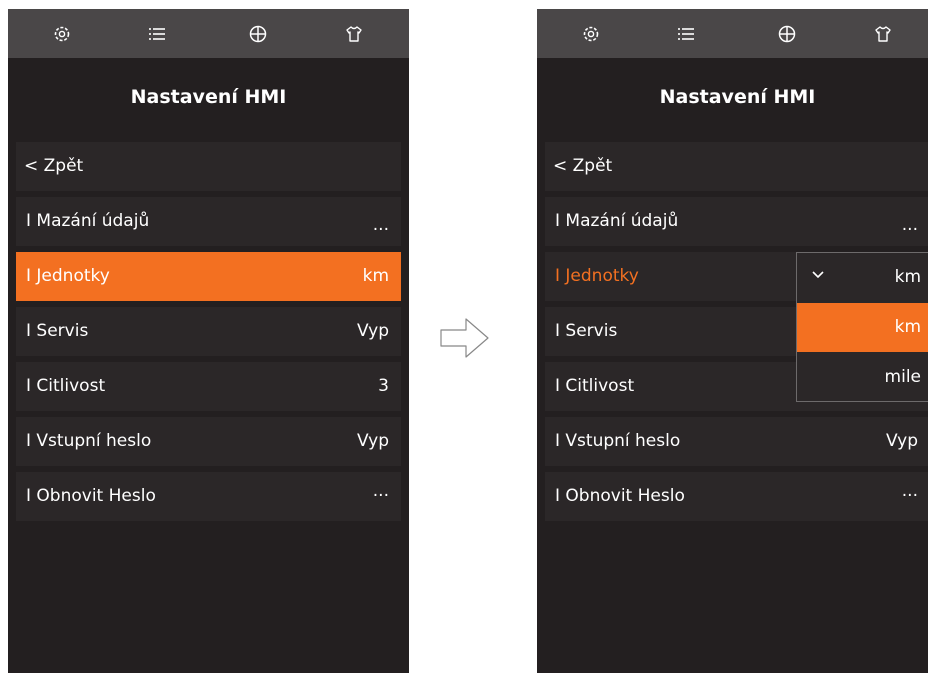 The image size is (928, 673). What do you see at coordinates (818, 275) in the screenshot?
I see `chevron-down-icon` at bounding box center [818, 275].